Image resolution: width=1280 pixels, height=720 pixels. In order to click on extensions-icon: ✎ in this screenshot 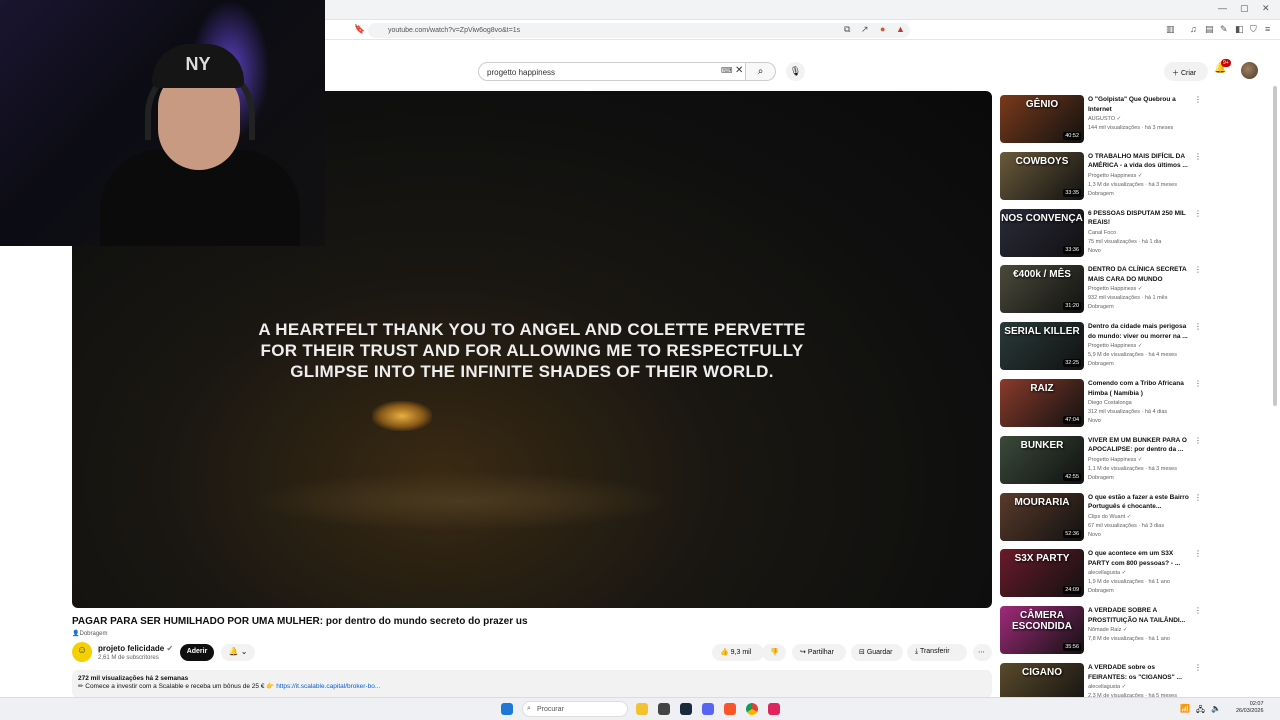, I will do `click(1224, 29)`.